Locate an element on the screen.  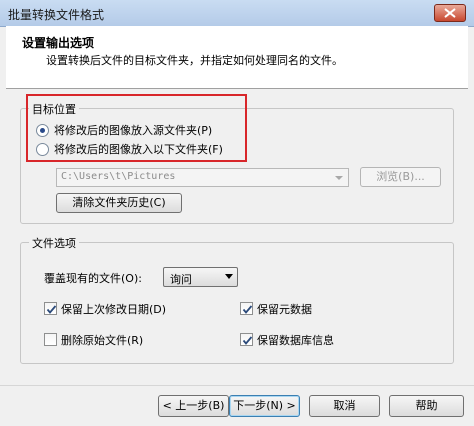
page-title: 设置输出选项 is located at coordinates (58, 43).